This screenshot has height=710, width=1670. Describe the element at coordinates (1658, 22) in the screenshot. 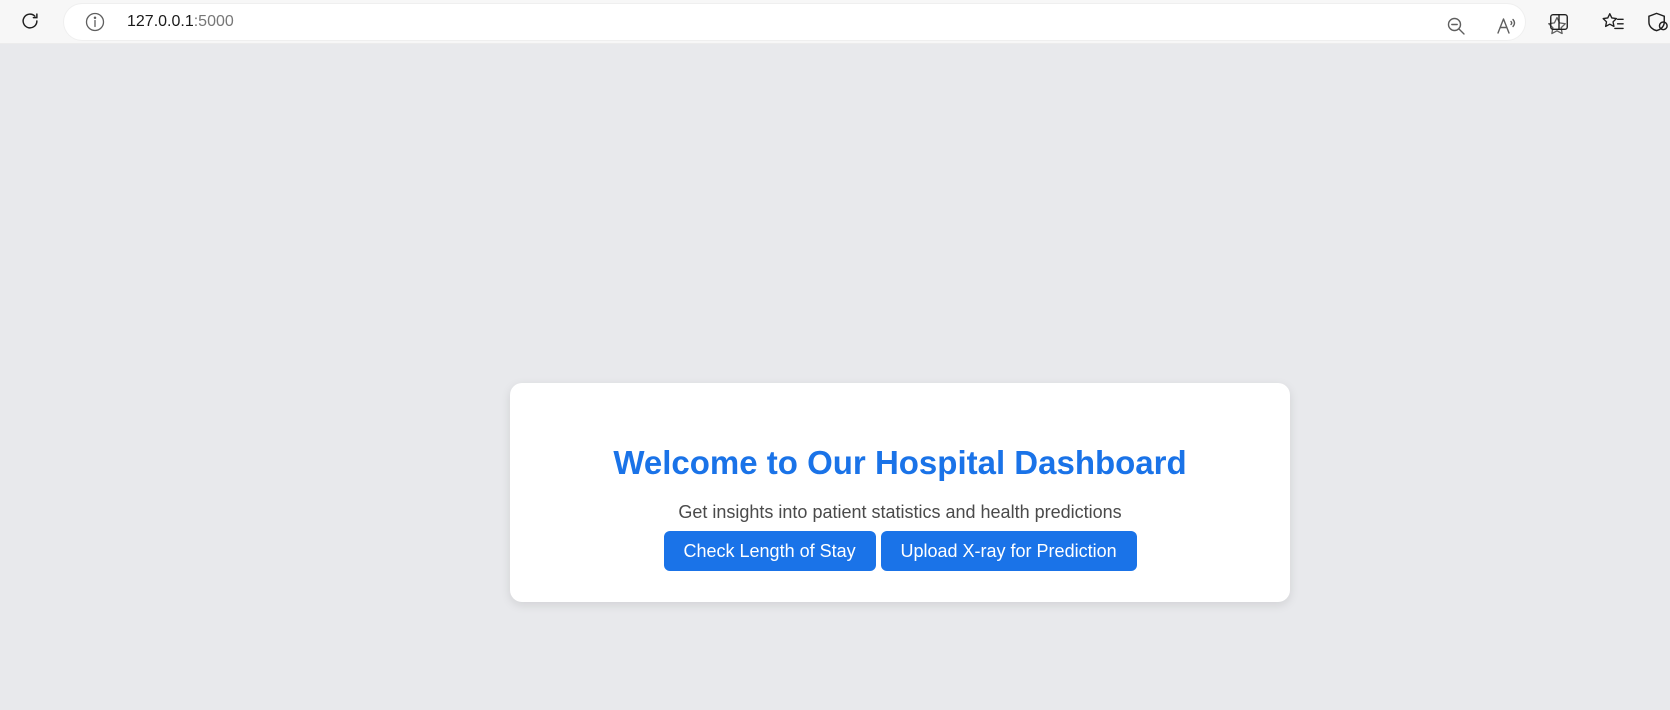

I see `browser-essentials-icon` at that location.